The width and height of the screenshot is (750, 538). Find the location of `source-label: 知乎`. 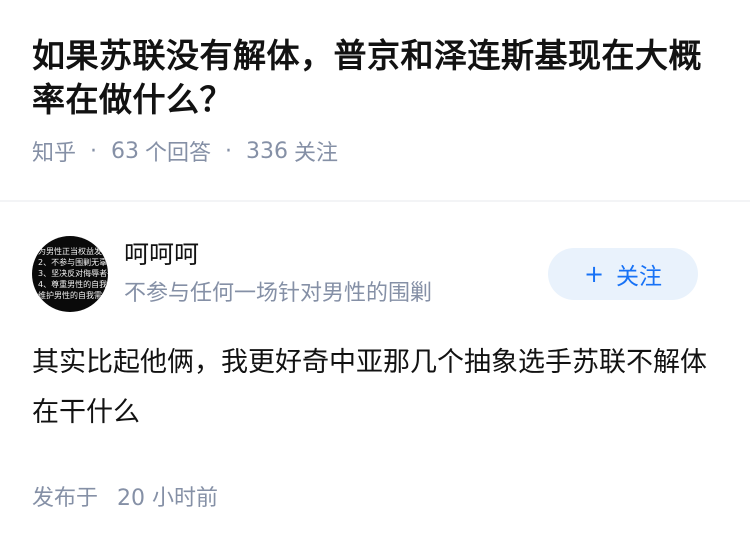

source-label: 知乎 is located at coordinates (54, 151).